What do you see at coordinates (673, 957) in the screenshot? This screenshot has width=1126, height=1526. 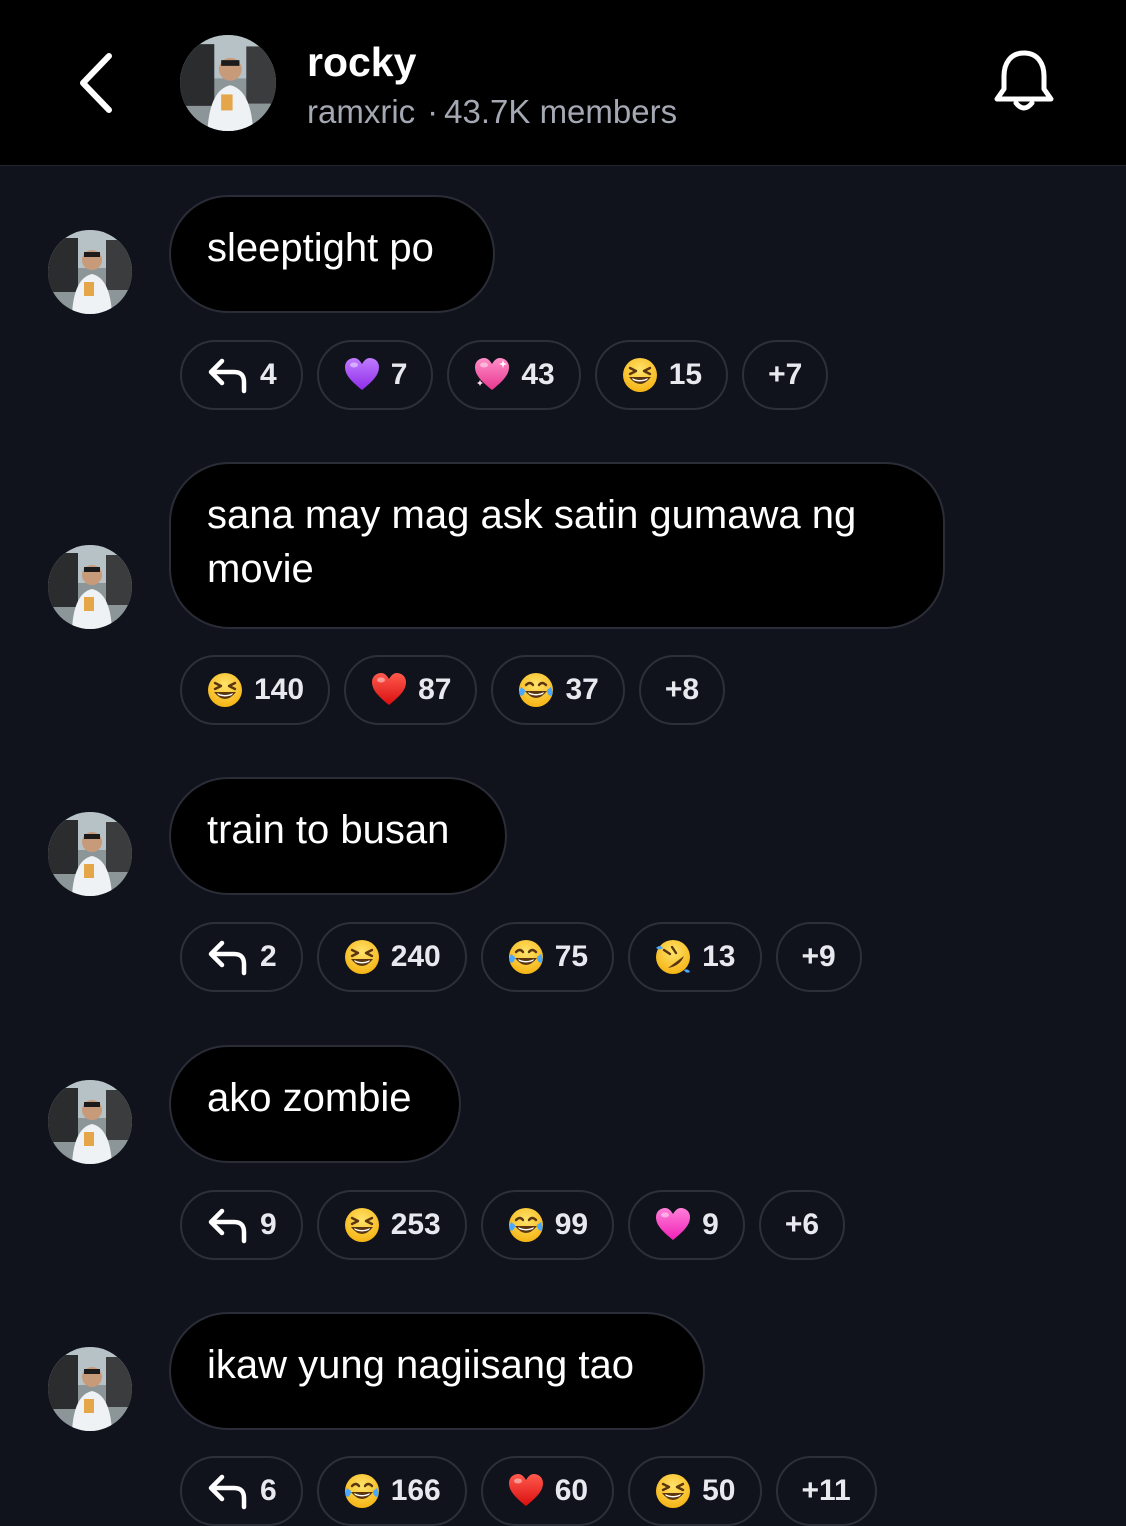 I see `rolling-laughing-face-icon` at bounding box center [673, 957].